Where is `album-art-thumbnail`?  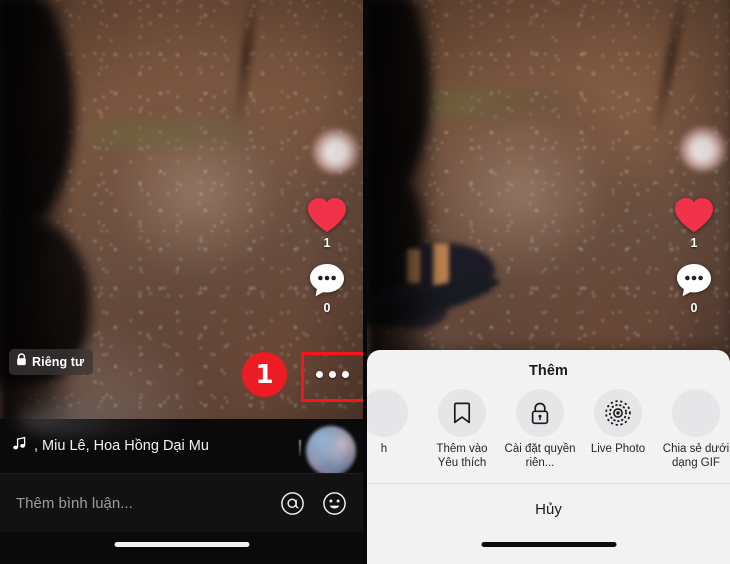 album-art-thumbnail is located at coordinates (331, 451).